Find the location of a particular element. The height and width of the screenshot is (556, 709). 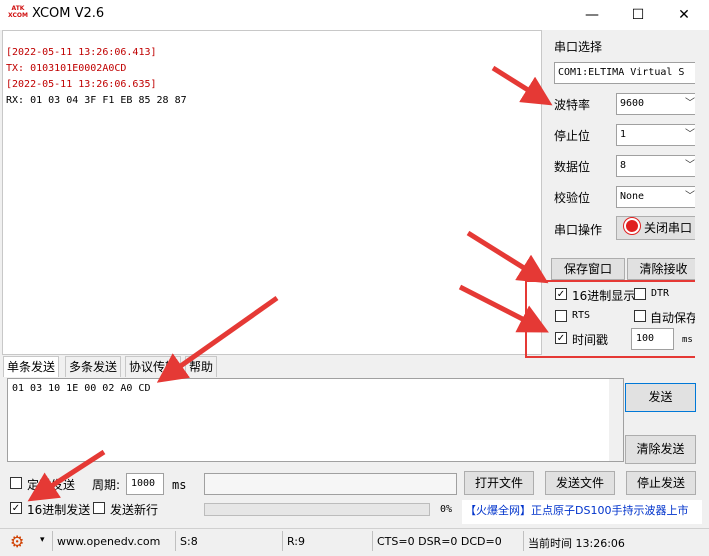

send-file-button: 发送文件 is located at coordinates (580, 483).